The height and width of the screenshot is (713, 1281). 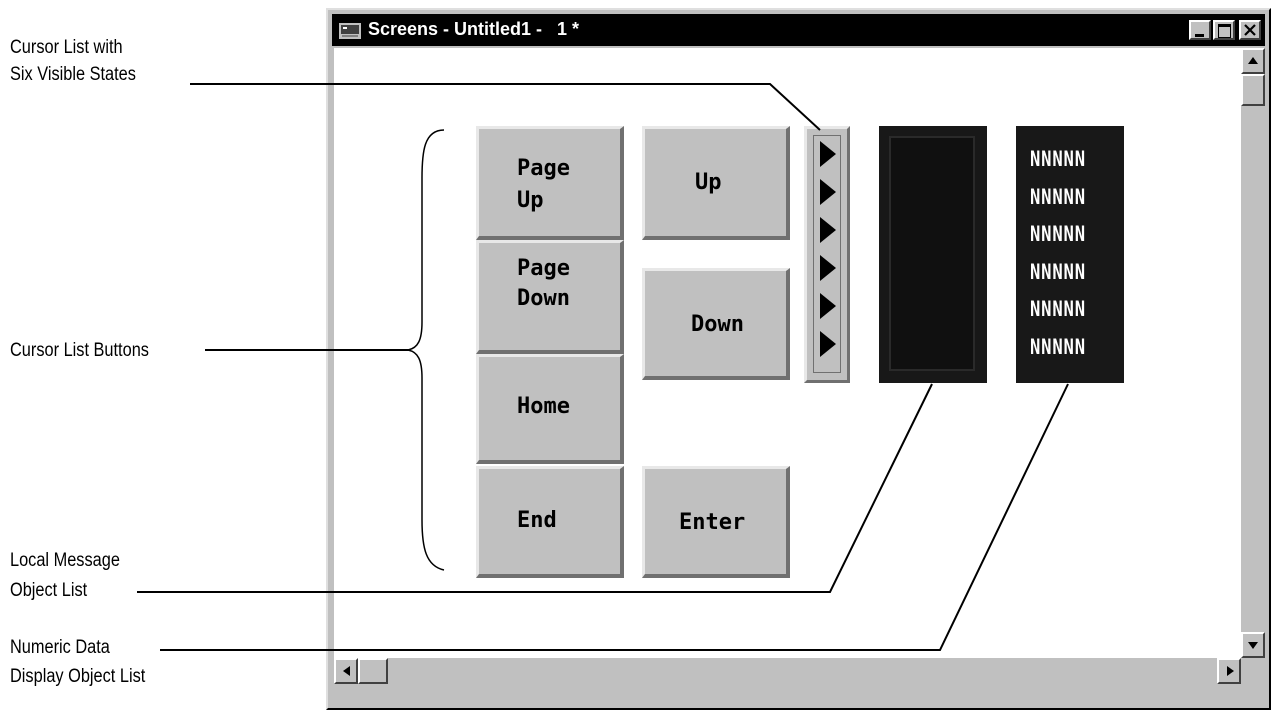 I want to click on button-group-brace, so click(x=426, y=350).